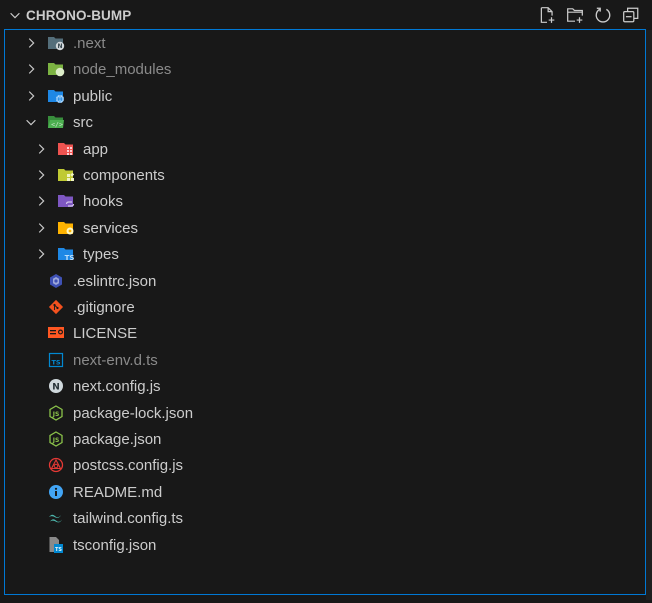 This screenshot has height=603, width=652. Describe the element at coordinates (104, 307) in the screenshot. I see `item-label: .gitignore` at that location.